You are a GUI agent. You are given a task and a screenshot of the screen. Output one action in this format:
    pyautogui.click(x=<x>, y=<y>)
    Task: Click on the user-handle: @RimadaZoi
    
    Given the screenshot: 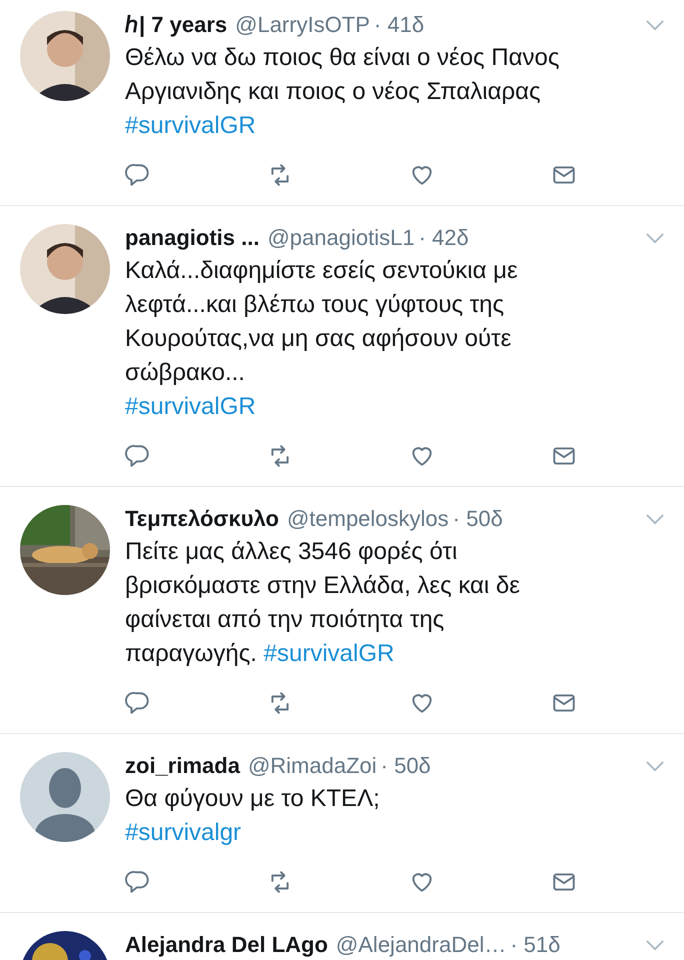 What is the action you would take?
    pyautogui.click(x=312, y=766)
    